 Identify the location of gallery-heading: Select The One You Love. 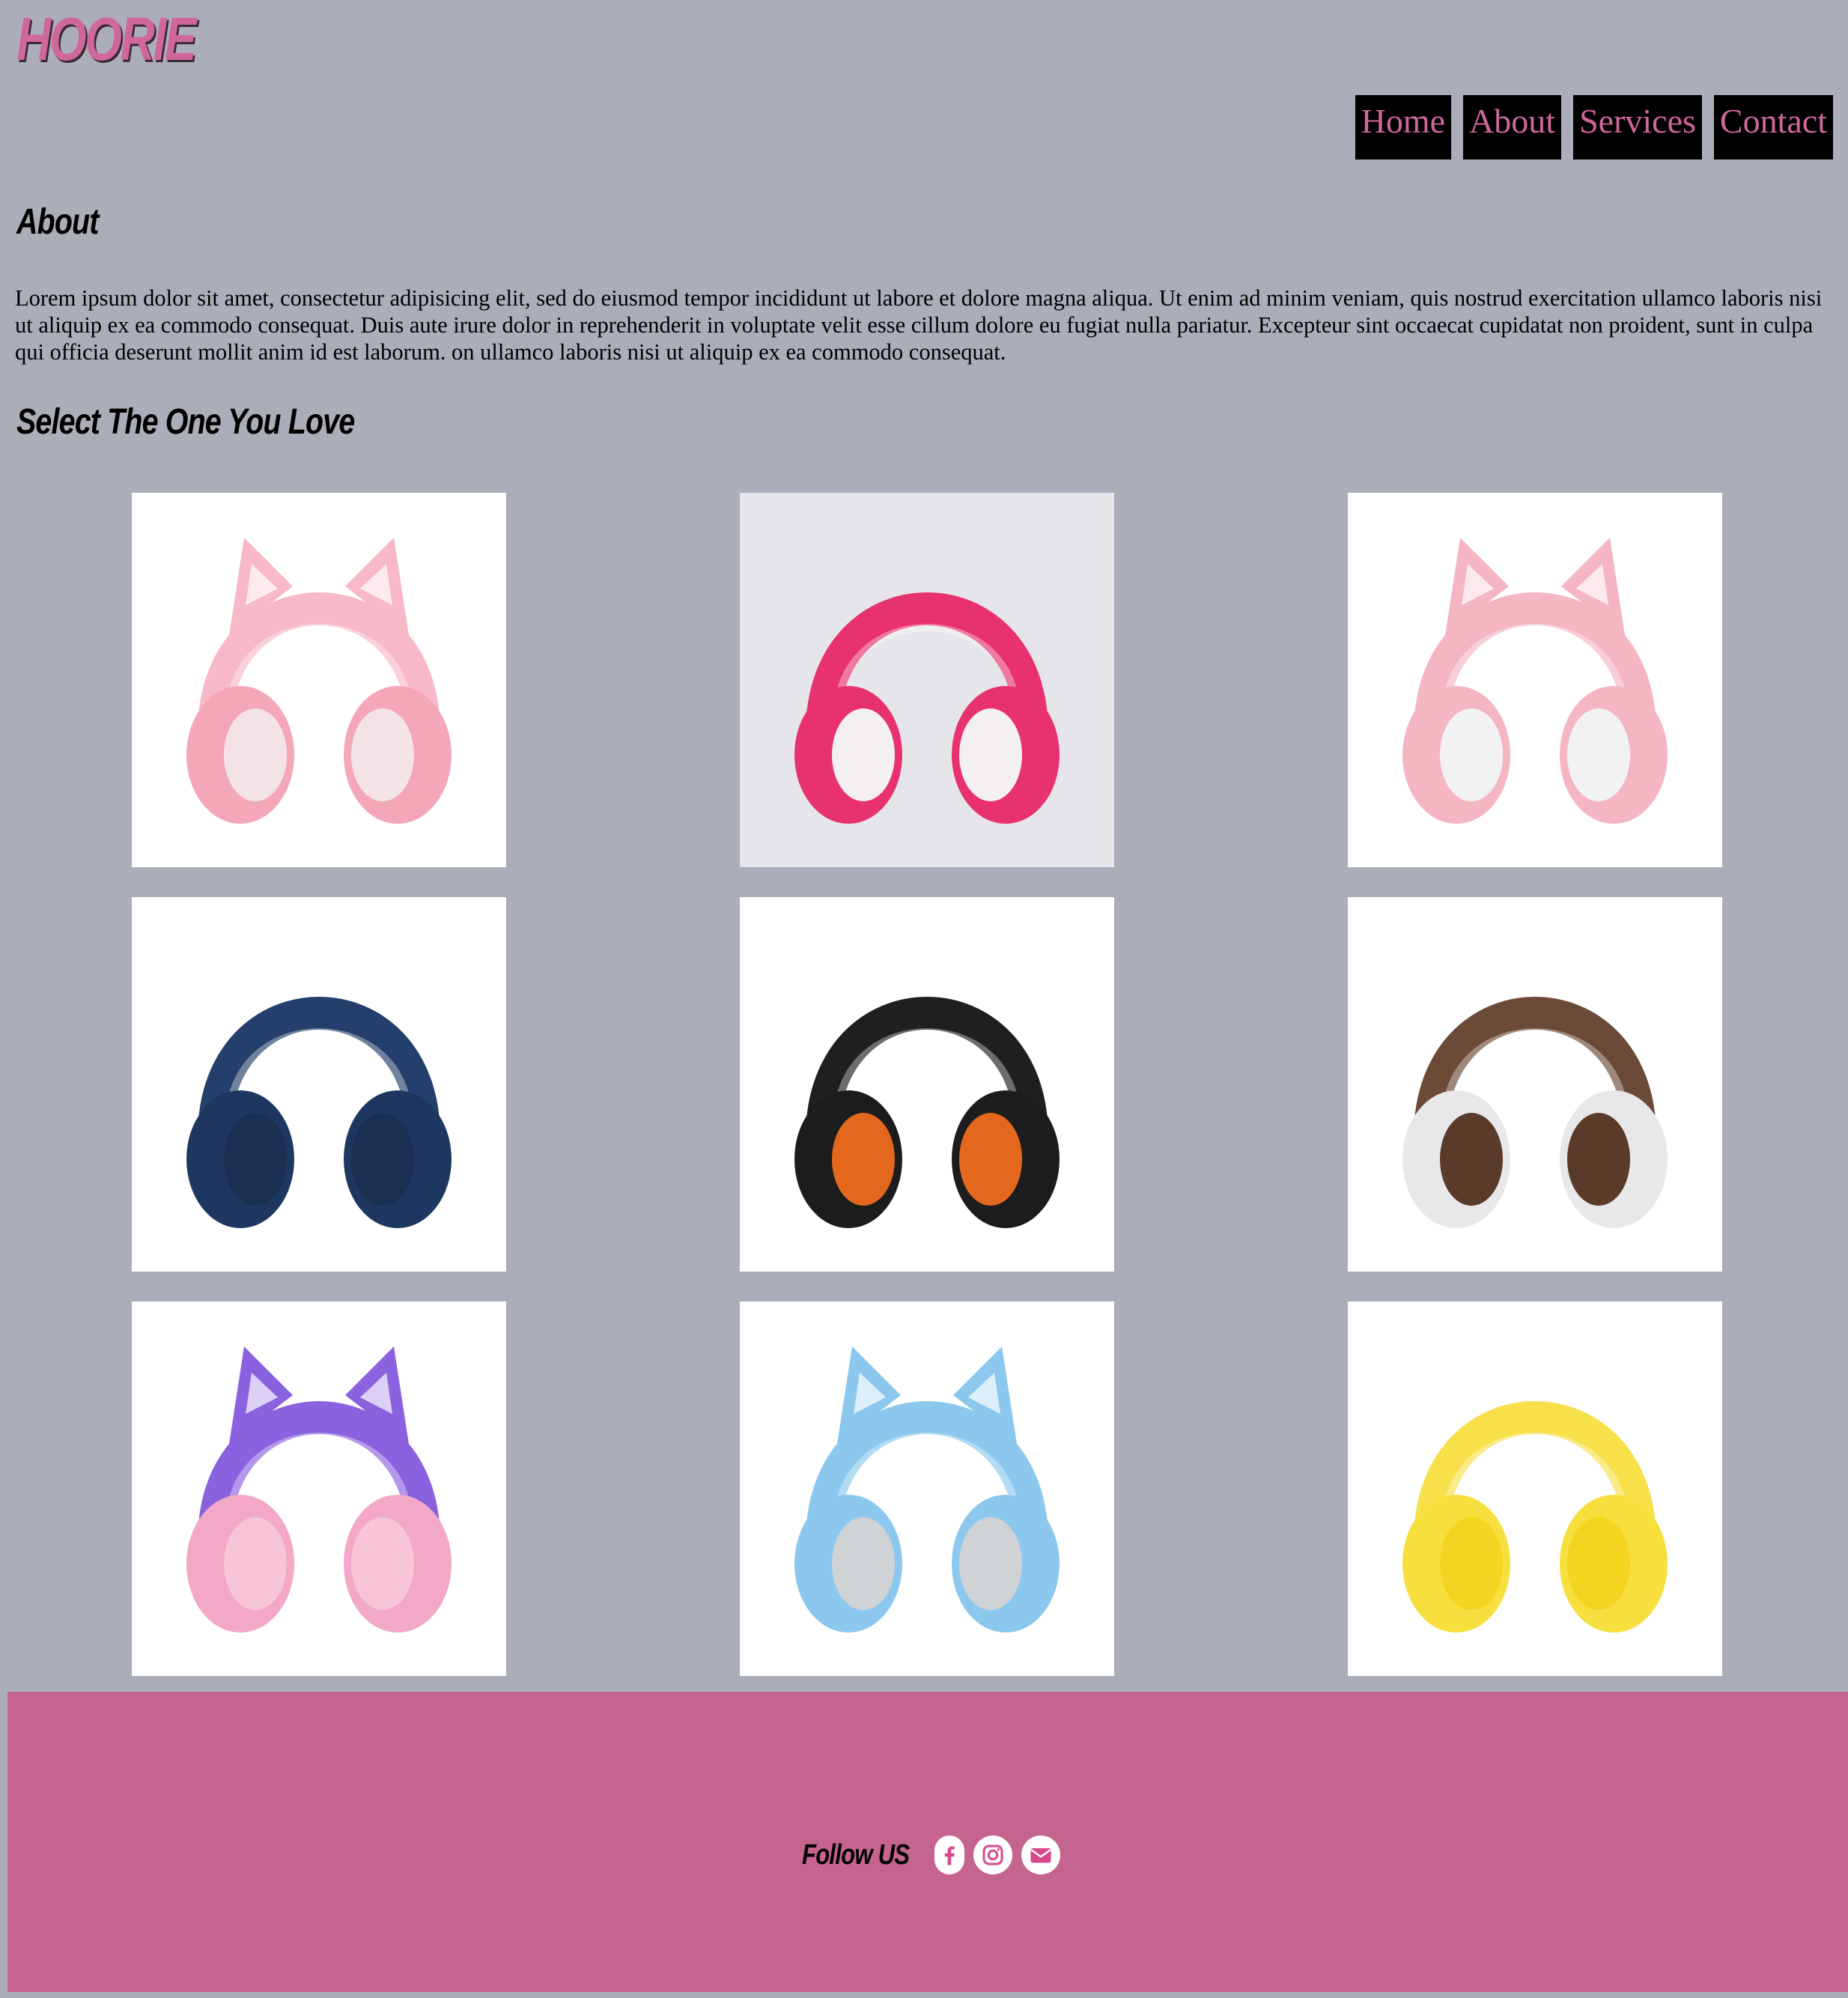
(186, 422).